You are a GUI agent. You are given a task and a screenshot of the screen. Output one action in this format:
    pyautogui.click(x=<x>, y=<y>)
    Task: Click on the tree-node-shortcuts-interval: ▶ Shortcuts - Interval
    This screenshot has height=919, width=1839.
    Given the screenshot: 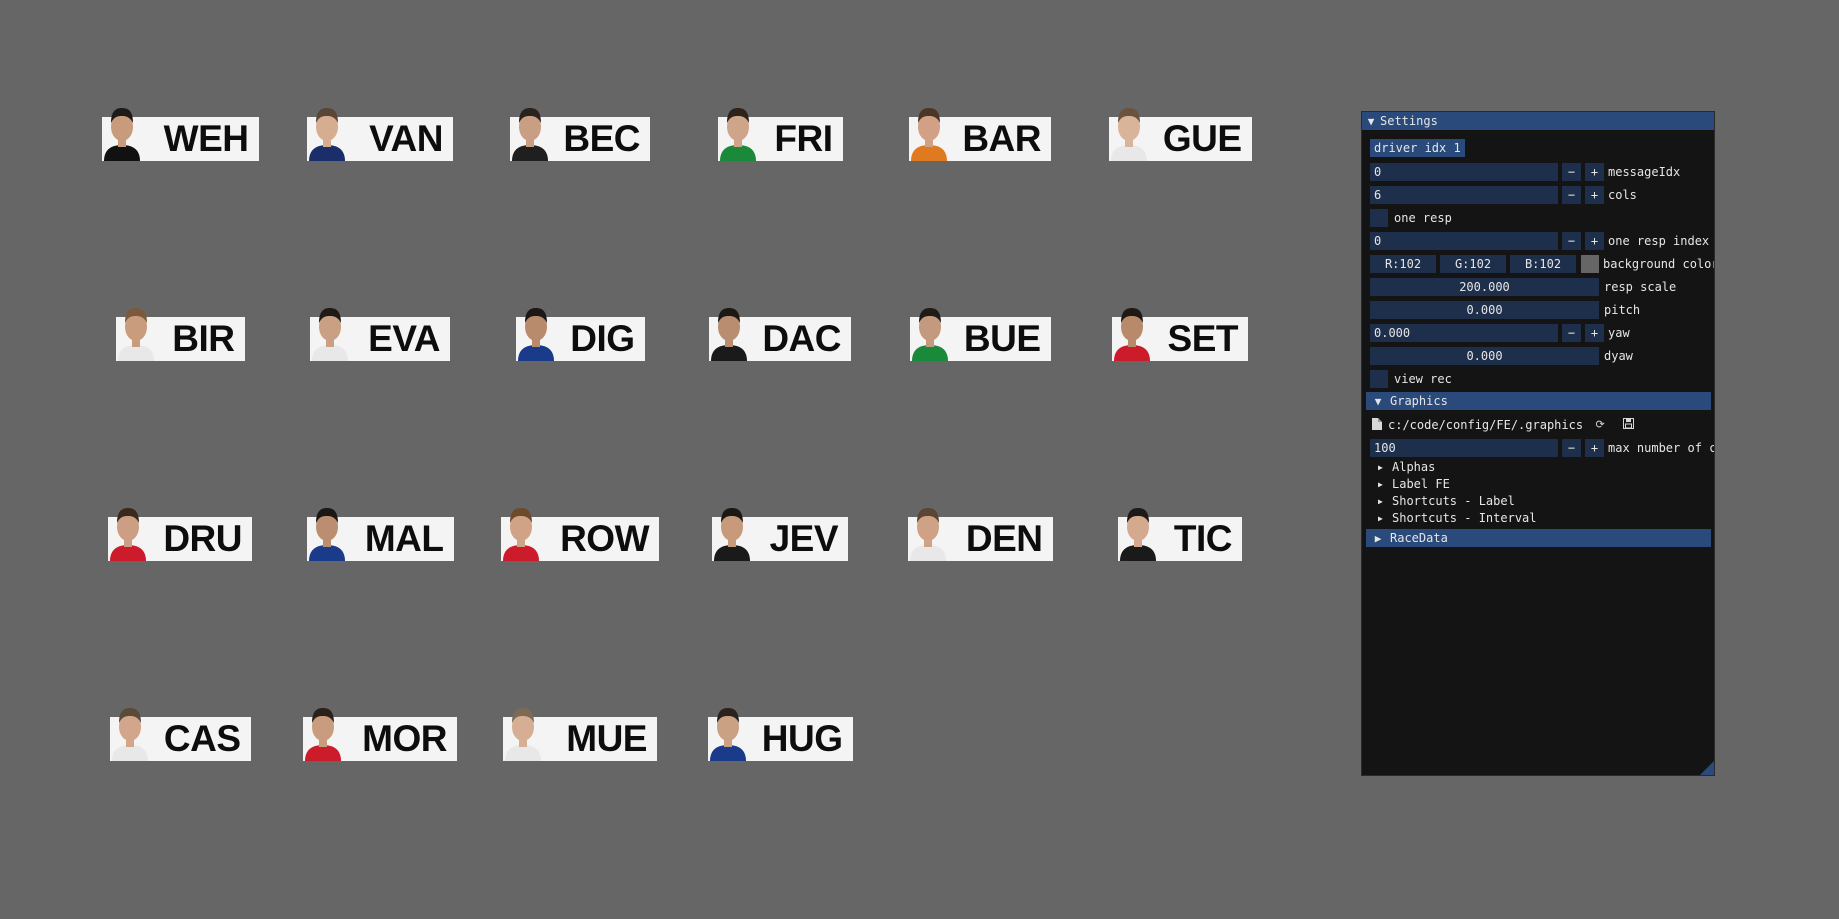 What is the action you would take?
    pyautogui.click(x=1457, y=518)
    